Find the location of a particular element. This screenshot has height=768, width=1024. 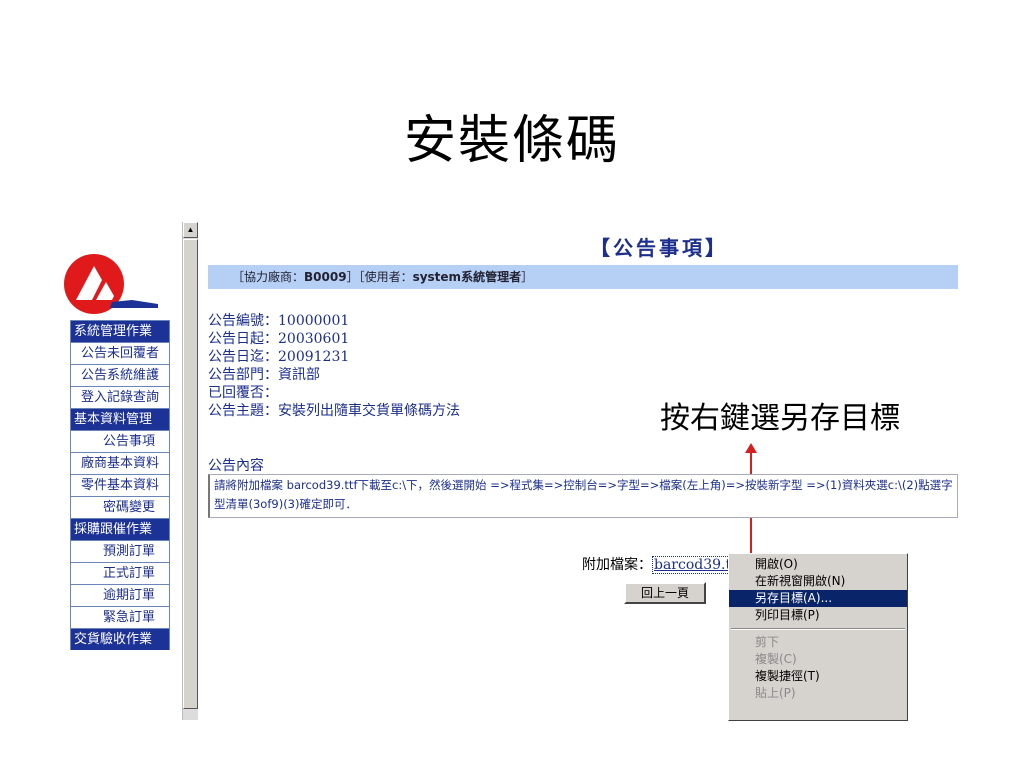

slide-title: 安裝條碼 is located at coordinates (511, 141).